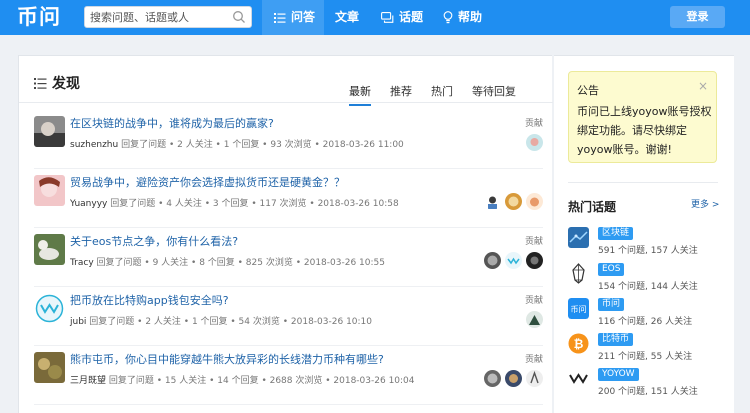  I want to click on search-icon, so click(239, 17).